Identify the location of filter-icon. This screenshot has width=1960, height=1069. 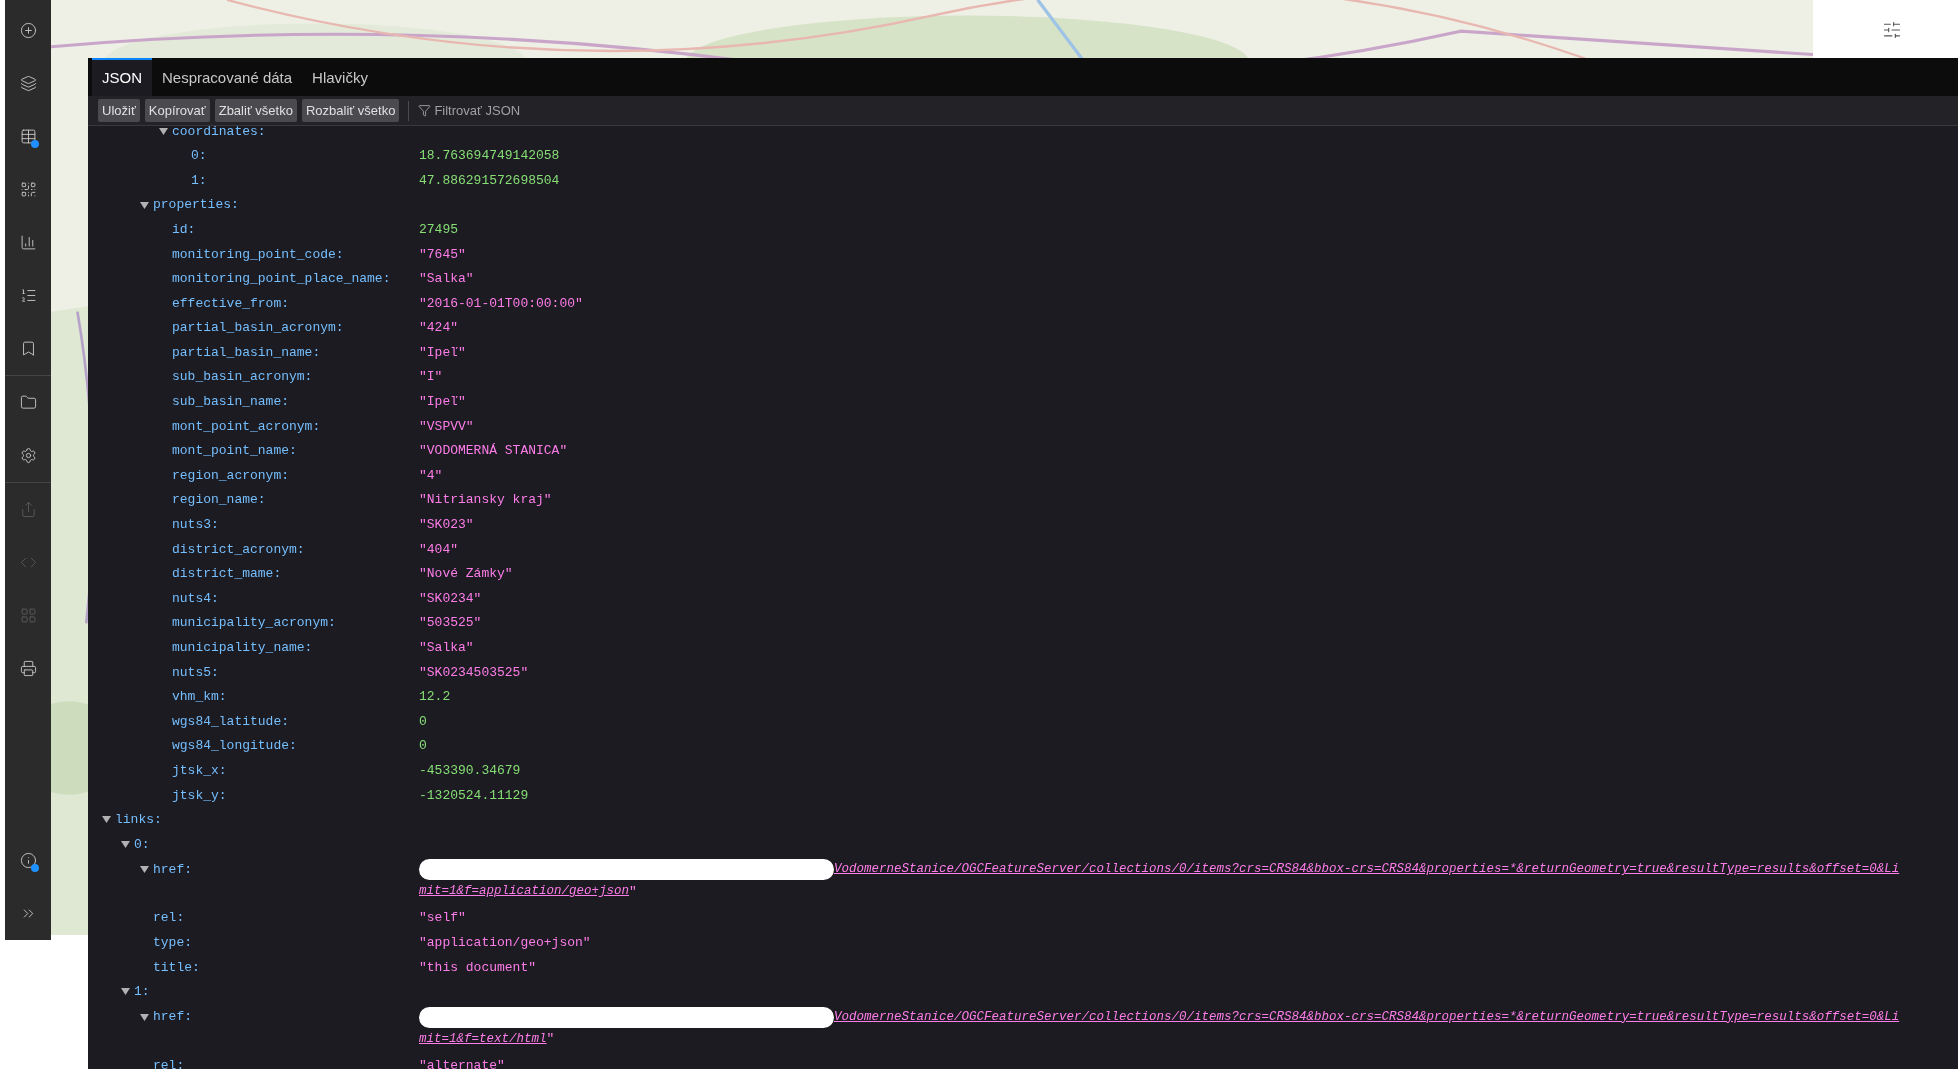
(425, 110).